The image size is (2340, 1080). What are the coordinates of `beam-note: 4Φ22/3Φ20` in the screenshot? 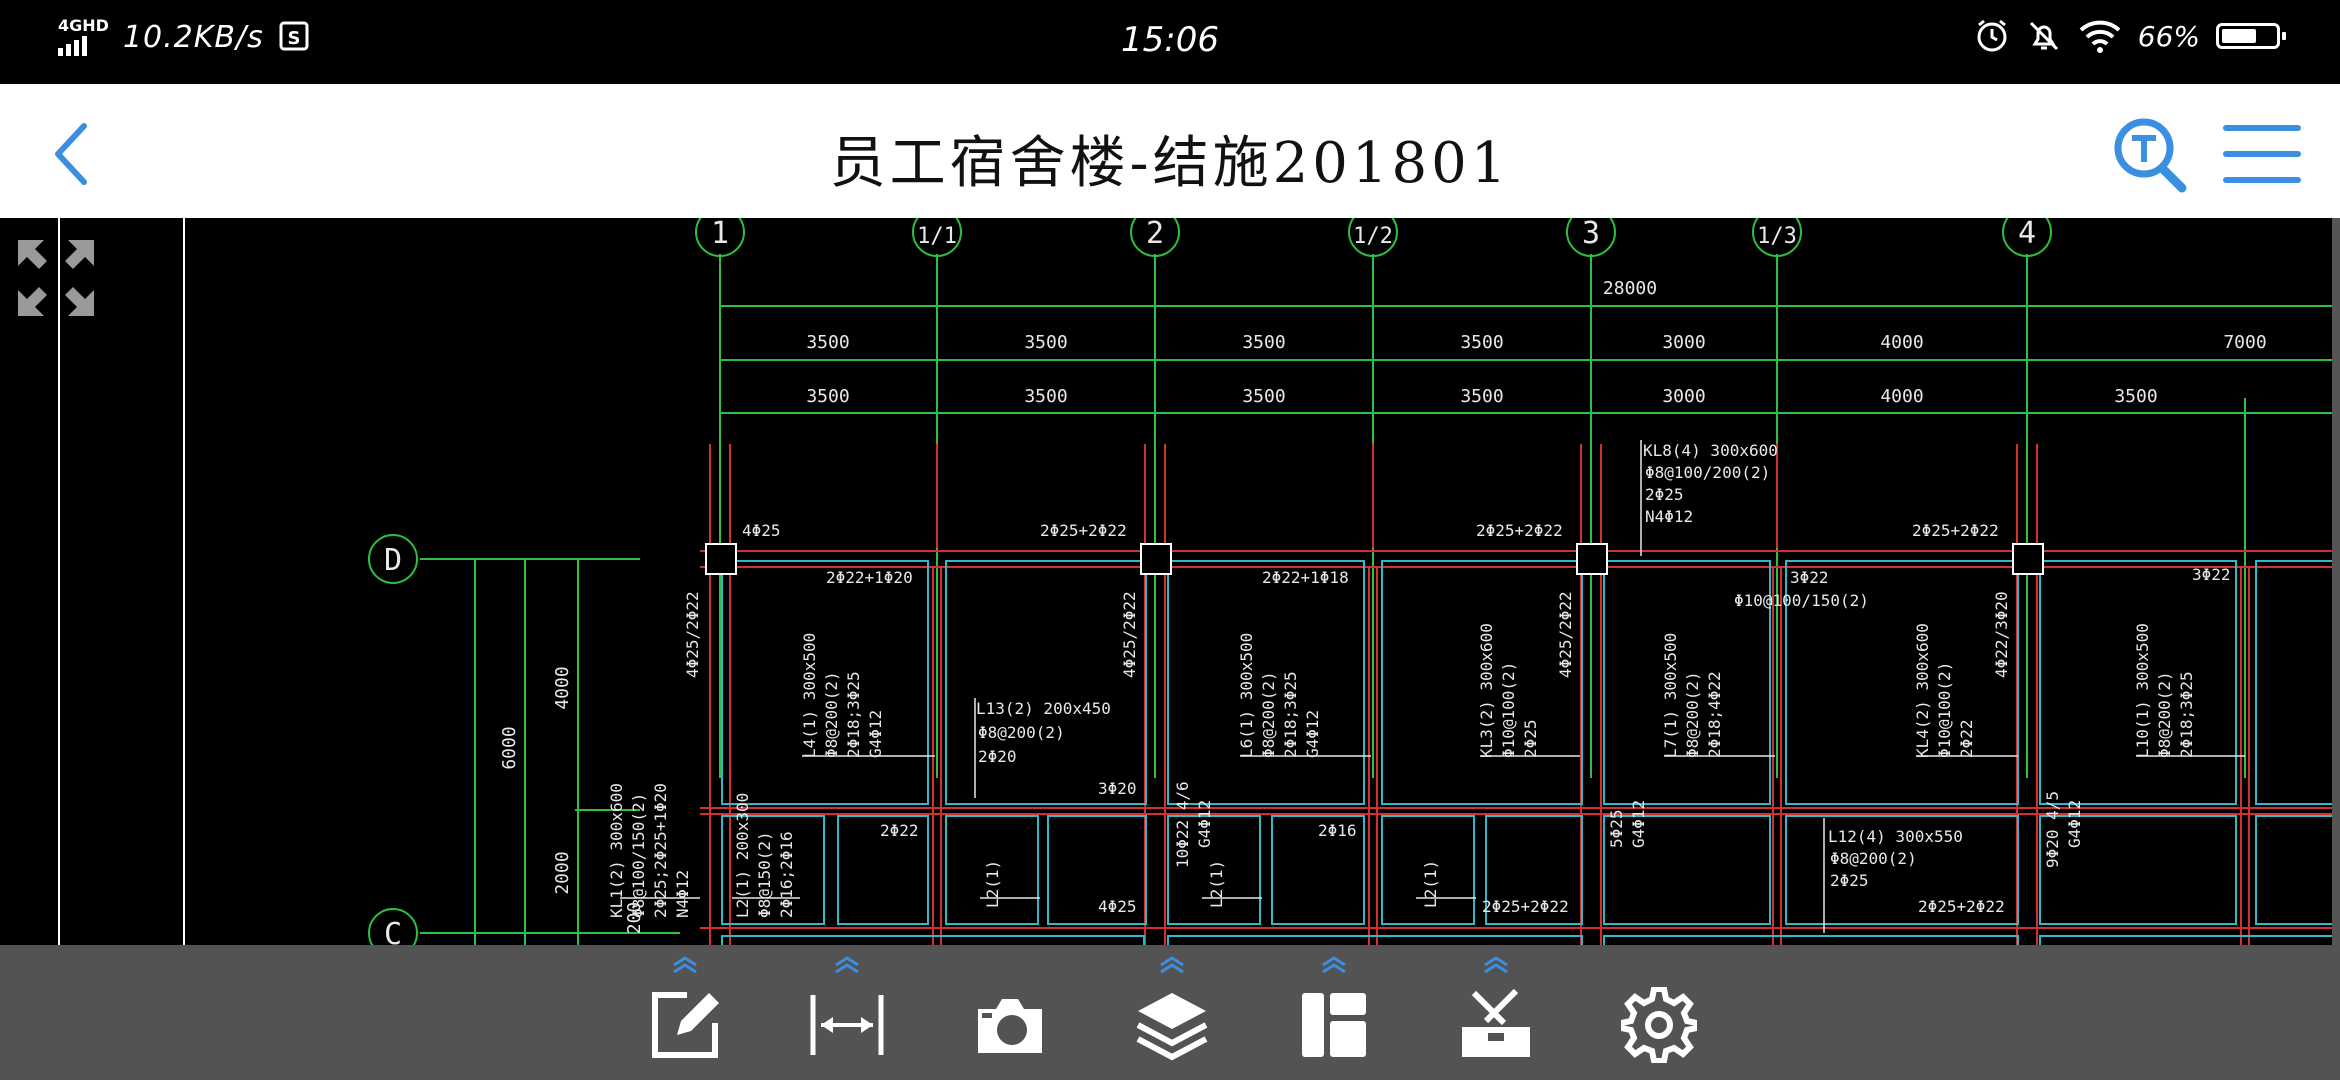 It's located at (2001, 634).